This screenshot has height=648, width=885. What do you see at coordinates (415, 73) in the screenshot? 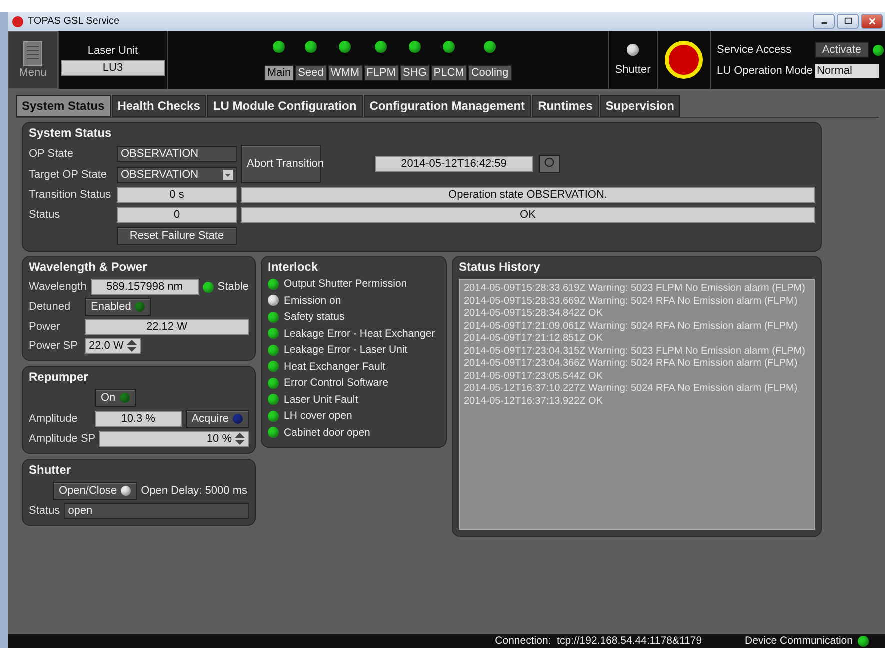
I see `module-tab: SHG` at bounding box center [415, 73].